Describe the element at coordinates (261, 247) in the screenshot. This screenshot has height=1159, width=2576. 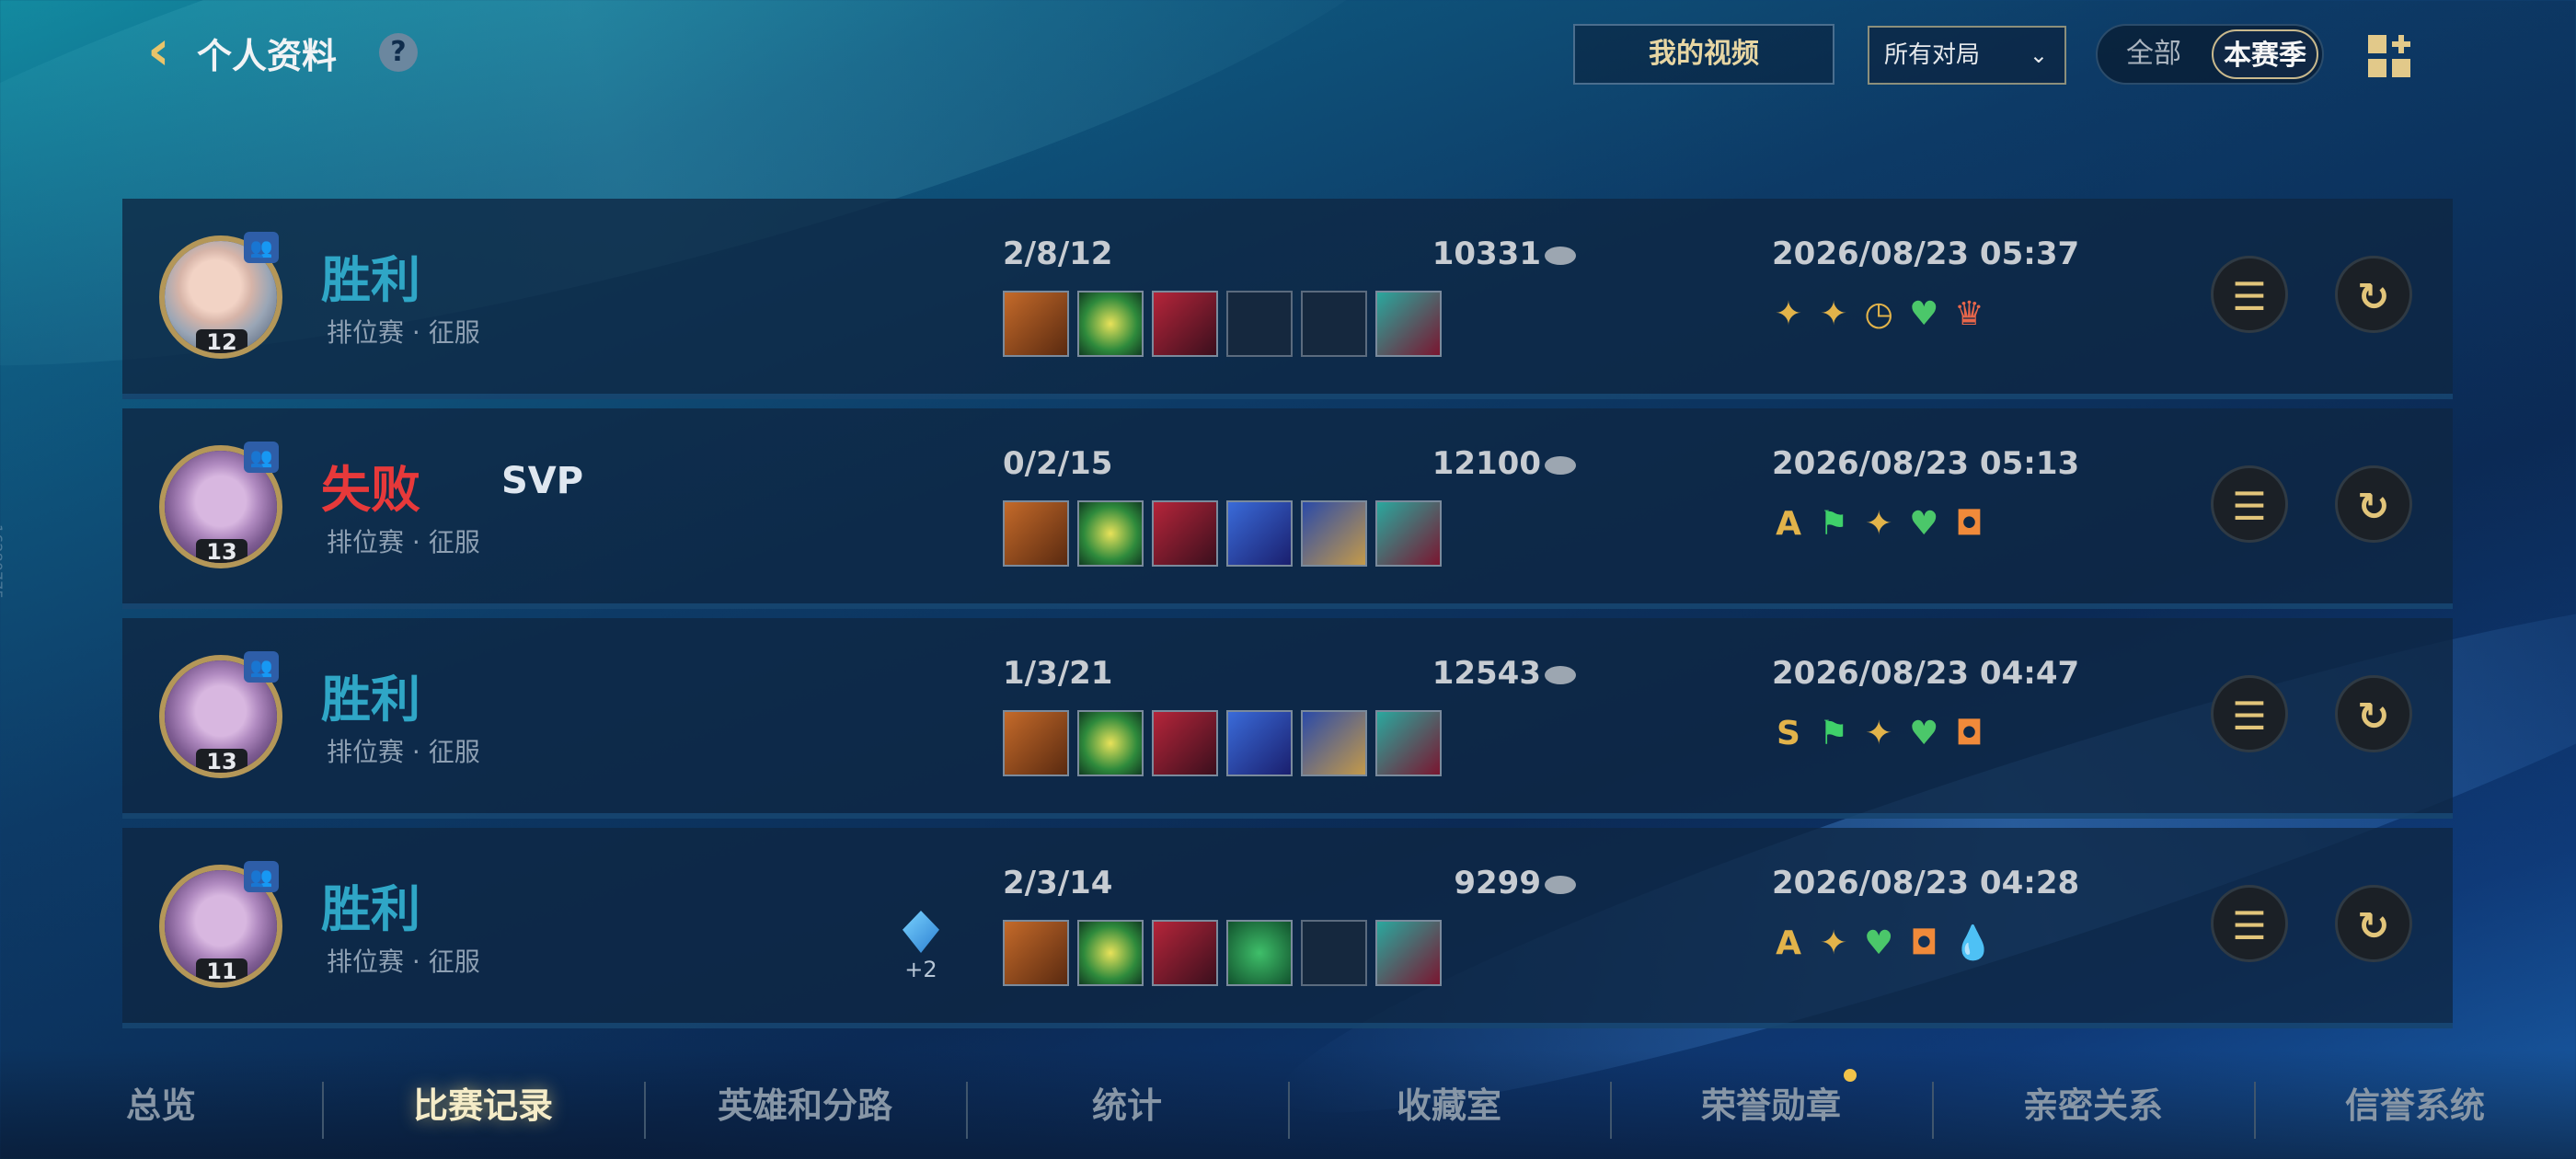
I see `team-icon: 👥` at that location.